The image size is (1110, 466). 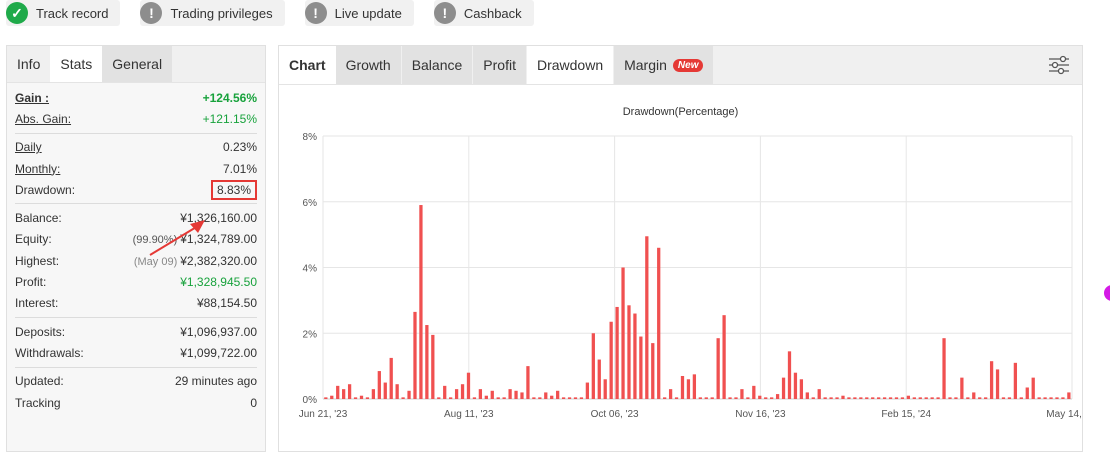 What do you see at coordinates (76, 64) in the screenshot?
I see `tab-stats: Stats` at bounding box center [76, 64].